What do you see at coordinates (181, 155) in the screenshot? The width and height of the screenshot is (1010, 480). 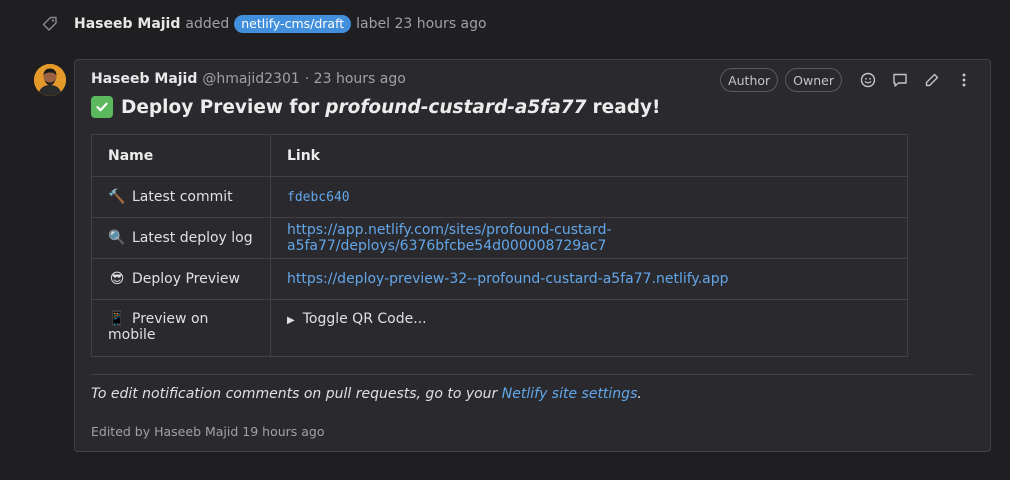 I see `header-name: Name` at bounding box center [181, 155].